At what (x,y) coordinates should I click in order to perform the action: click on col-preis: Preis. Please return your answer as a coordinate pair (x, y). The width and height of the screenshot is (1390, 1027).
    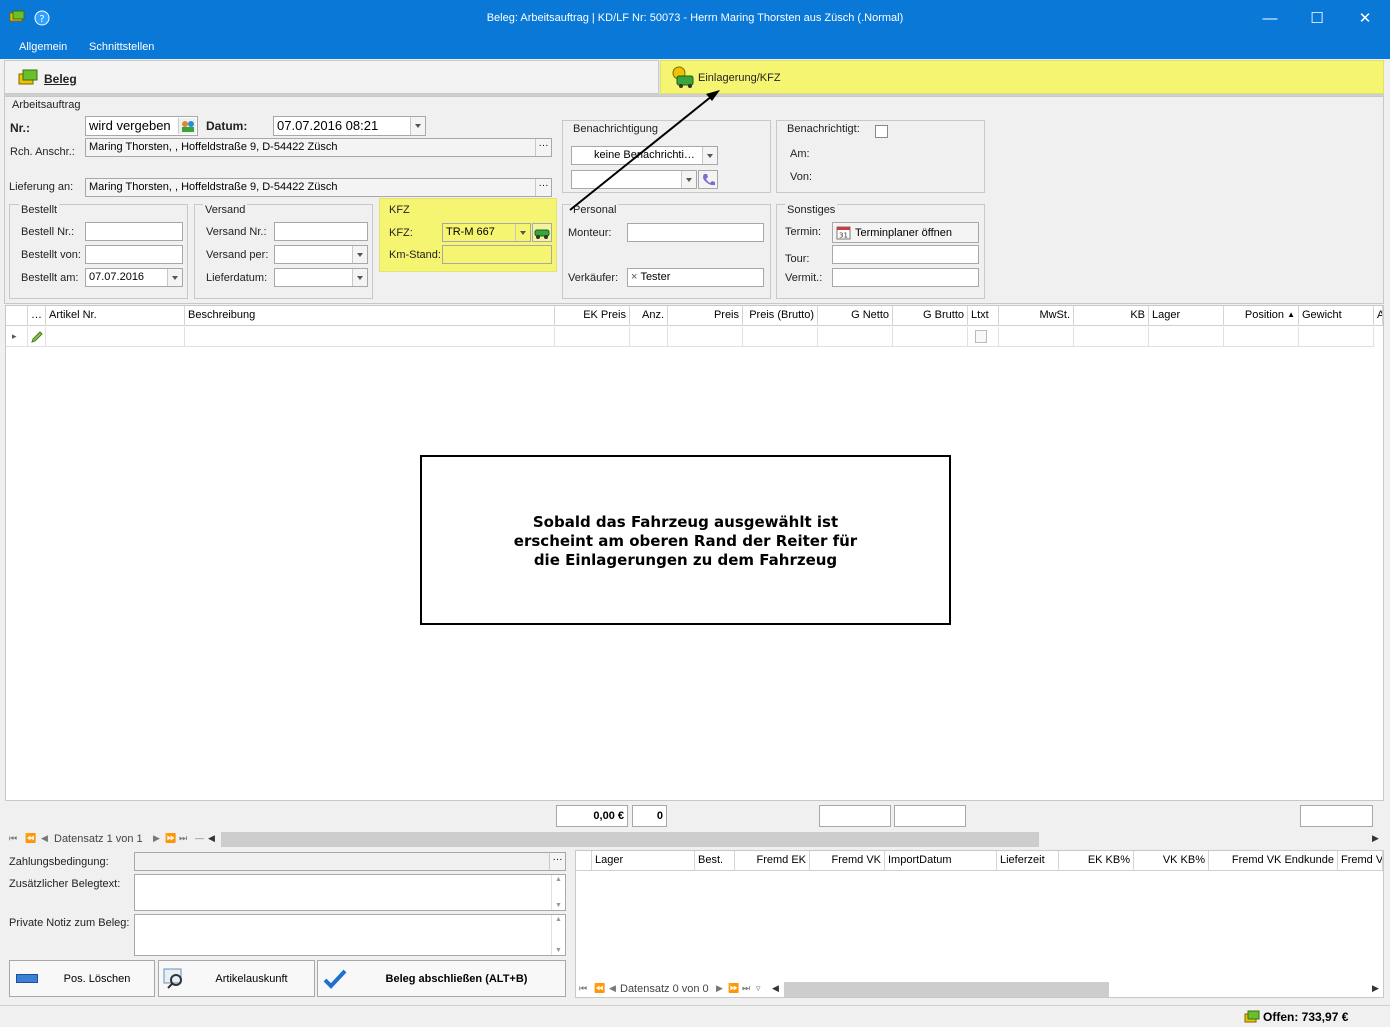
    Looking at the image, I should click on (705, 316).